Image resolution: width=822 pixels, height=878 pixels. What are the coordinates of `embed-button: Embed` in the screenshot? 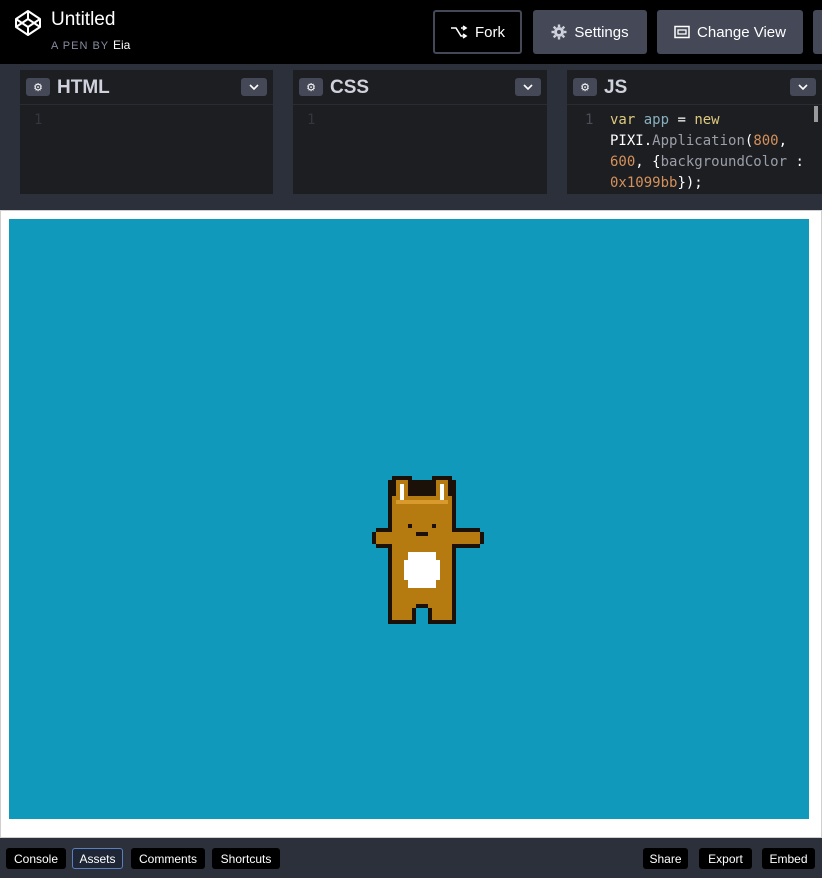 It's located at (788, 858).